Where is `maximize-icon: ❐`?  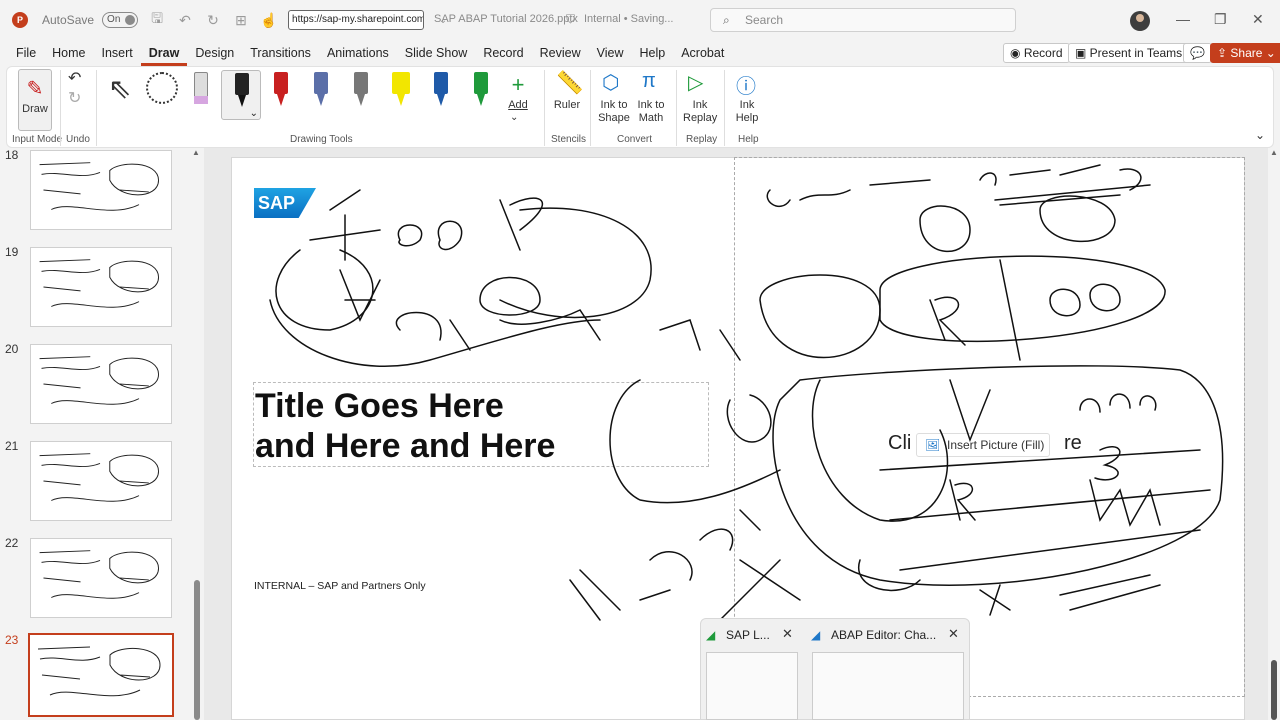 maximize-icon: ❐ is located at coordinates (1220, 19).